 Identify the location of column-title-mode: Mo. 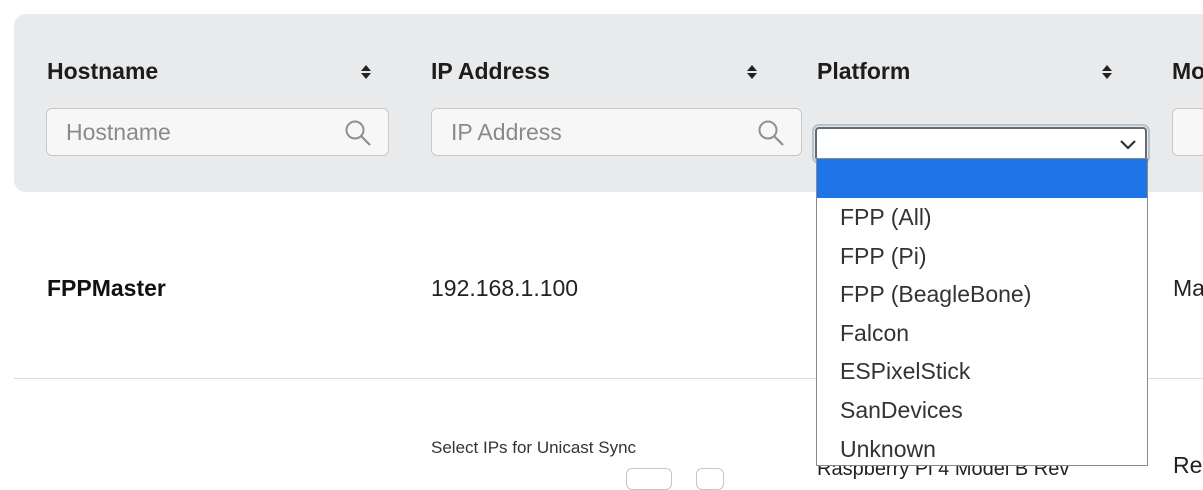
(1187, 71).